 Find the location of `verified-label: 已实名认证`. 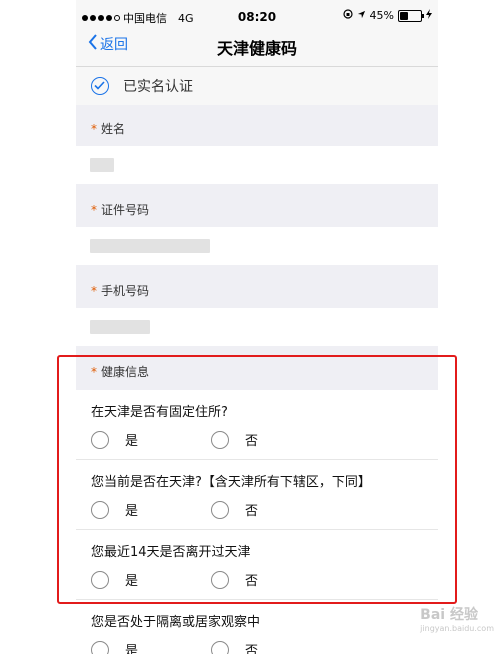

verified-label: 已实名认证 is located at coordinates (158, 87).